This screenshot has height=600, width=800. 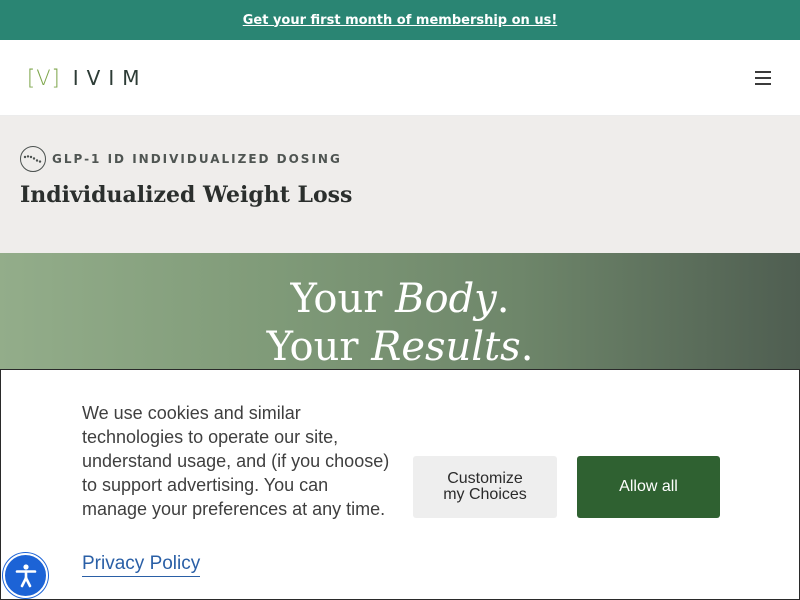 What do you see at coordinates (648, 487) in the screenshot?
I see `allow-all-button: Allow all` at bounding box center [648, 487].